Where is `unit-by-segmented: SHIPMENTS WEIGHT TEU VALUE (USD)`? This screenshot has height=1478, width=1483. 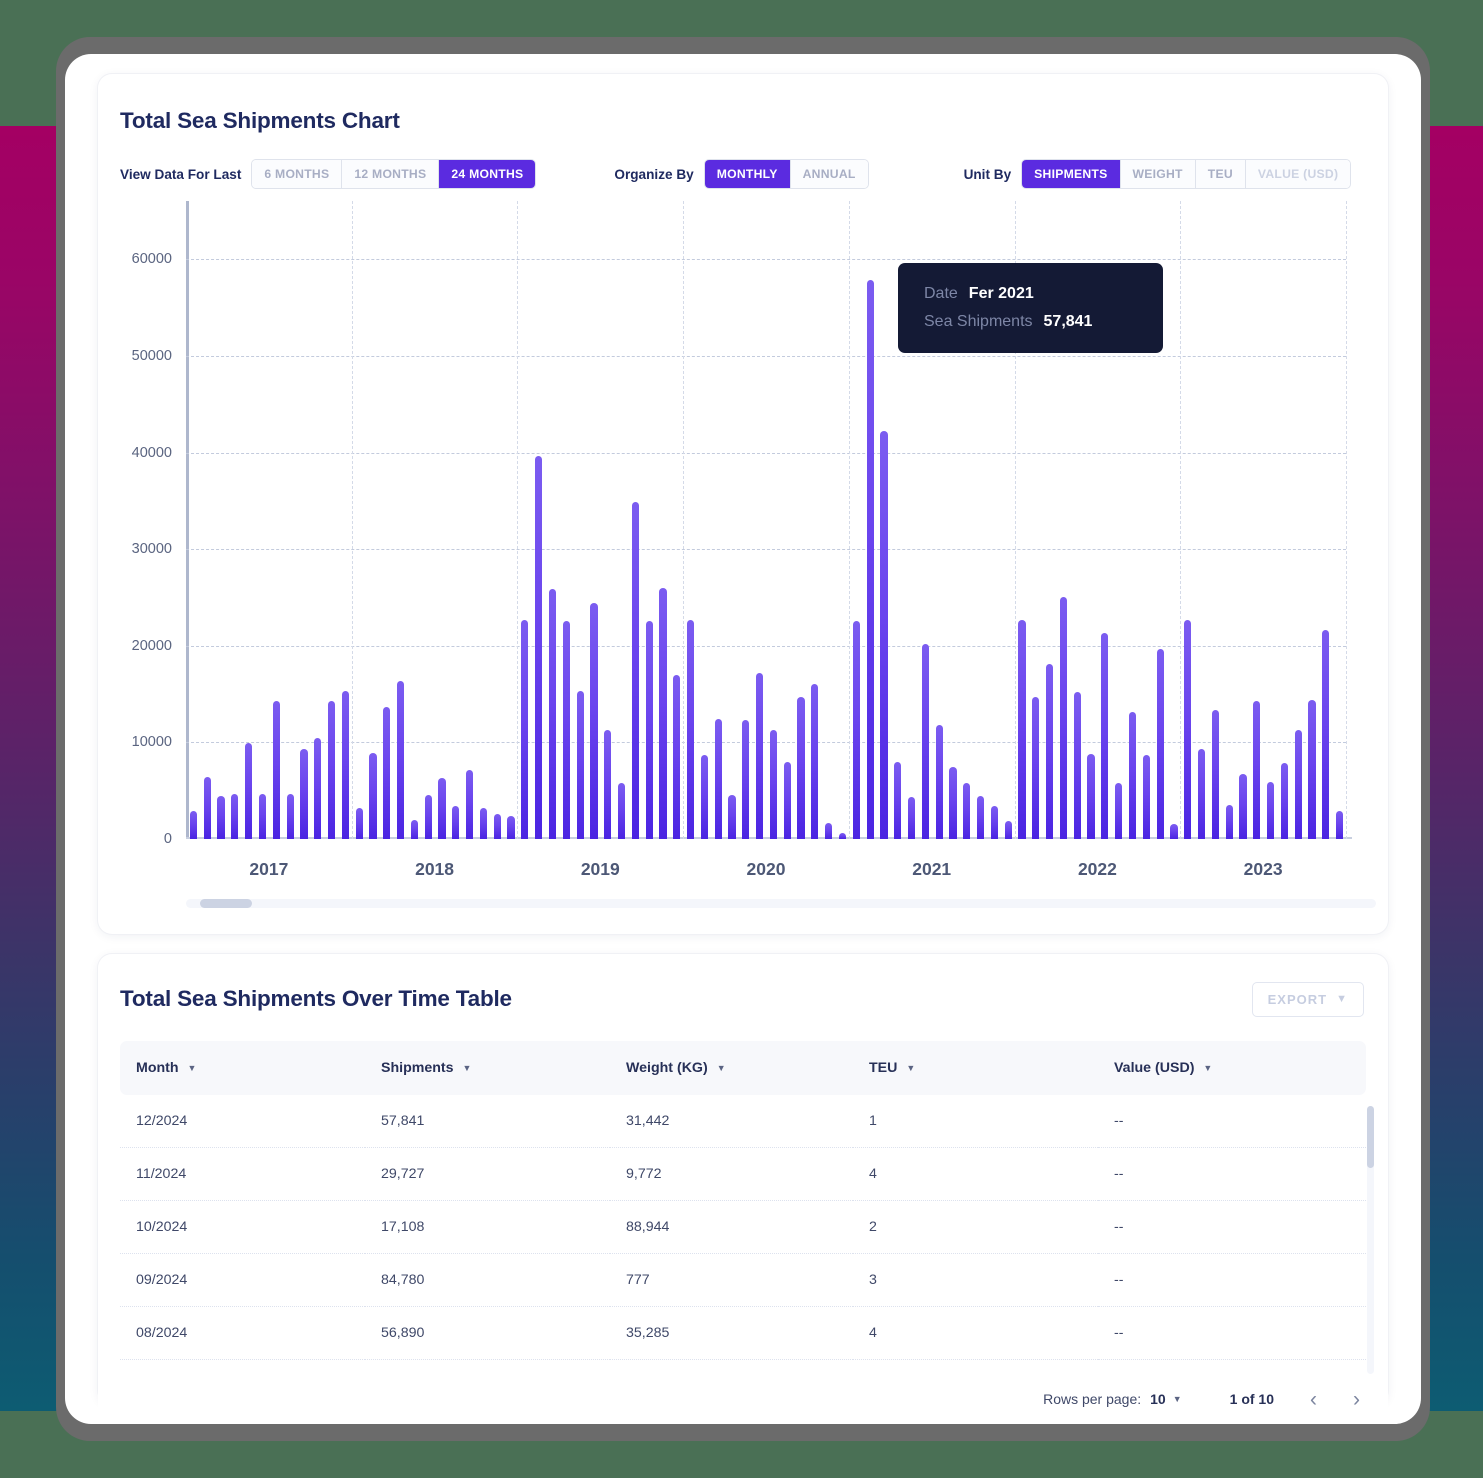 unit-by-segmented: SHIPMENTS WEIGHT TEU VALUE (USD) is located at coordinates (1186, 174).